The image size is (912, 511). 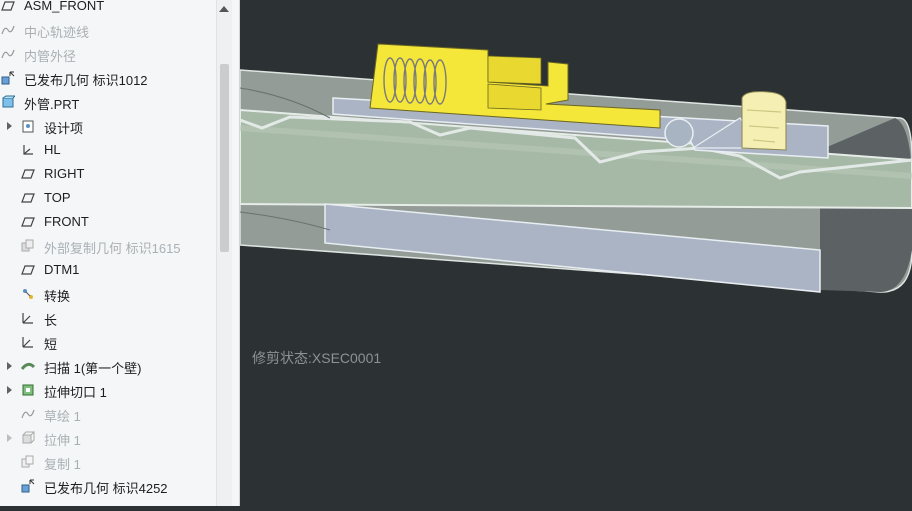 What do you see at coordinates (236, 253) in the screenshot?
I see `pane-splitter` at bounding box center [236, 253].